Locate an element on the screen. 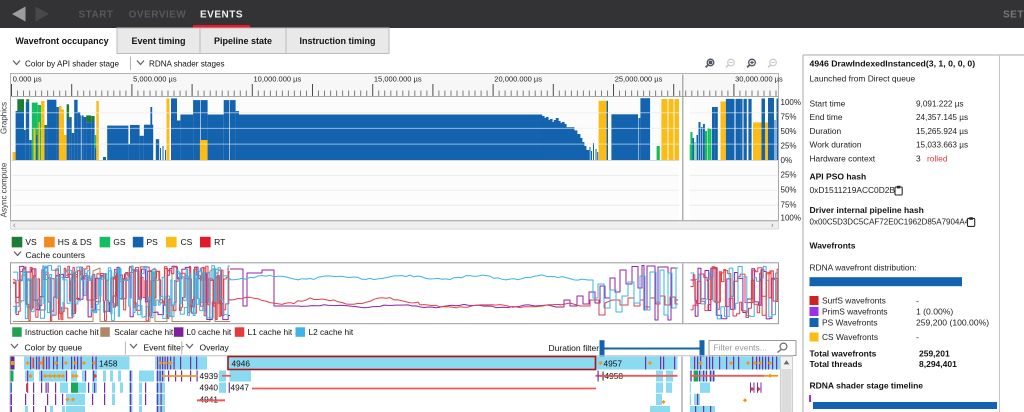 The image size is (1024, 412). svg-text: PS Wavefronts is located at coordinates (850, 323).